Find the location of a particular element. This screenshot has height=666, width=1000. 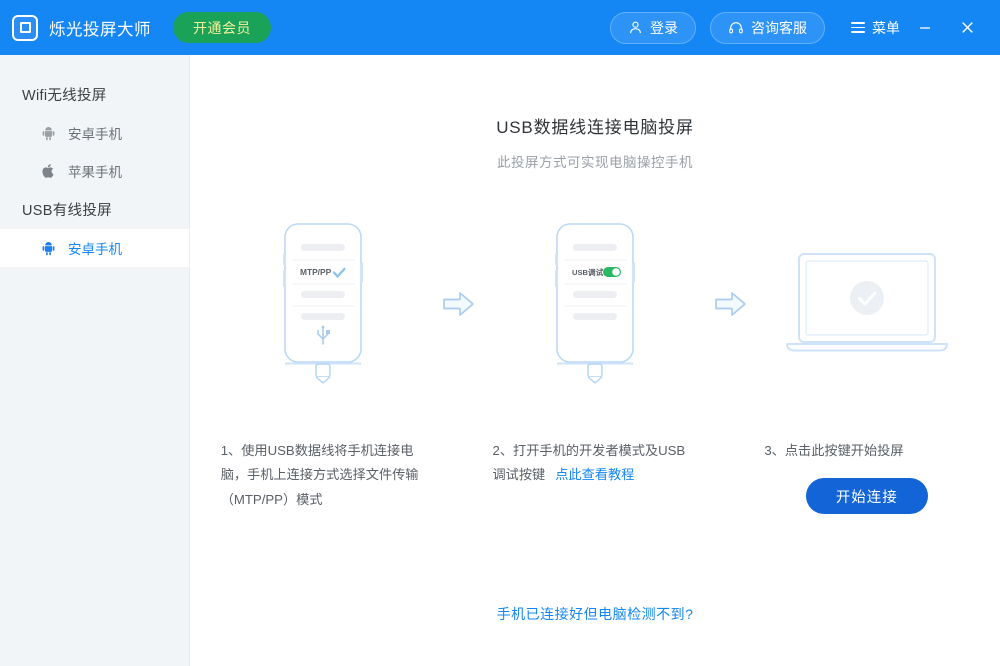

user-icon is located at coordinates (635, 27).